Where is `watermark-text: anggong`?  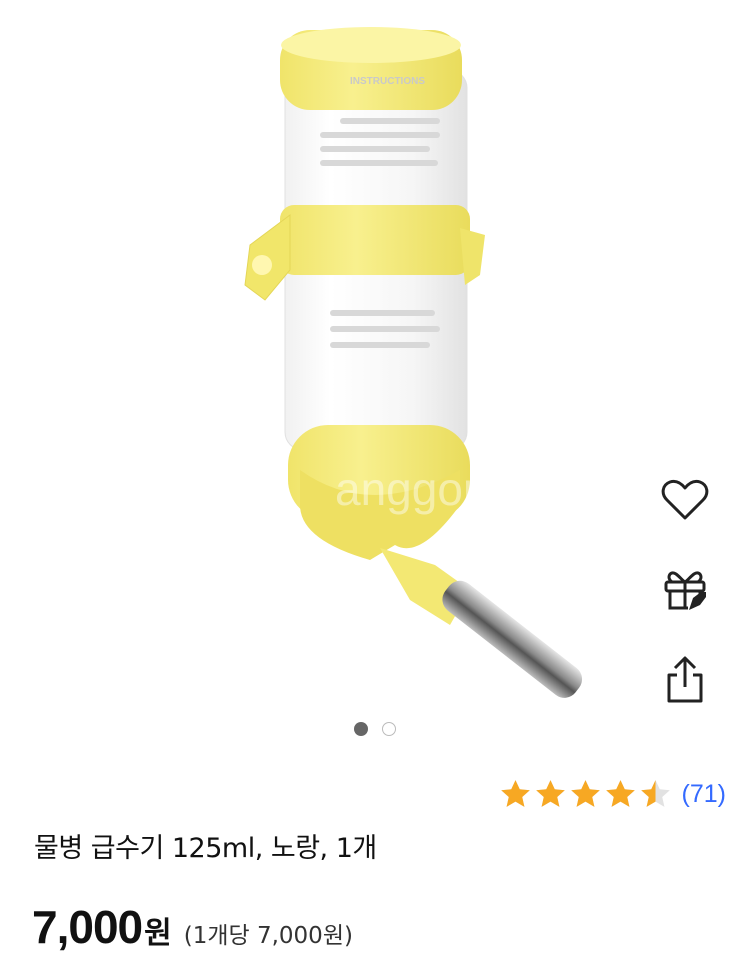
watermark-text: anggong is located at coordinates (424, 489).